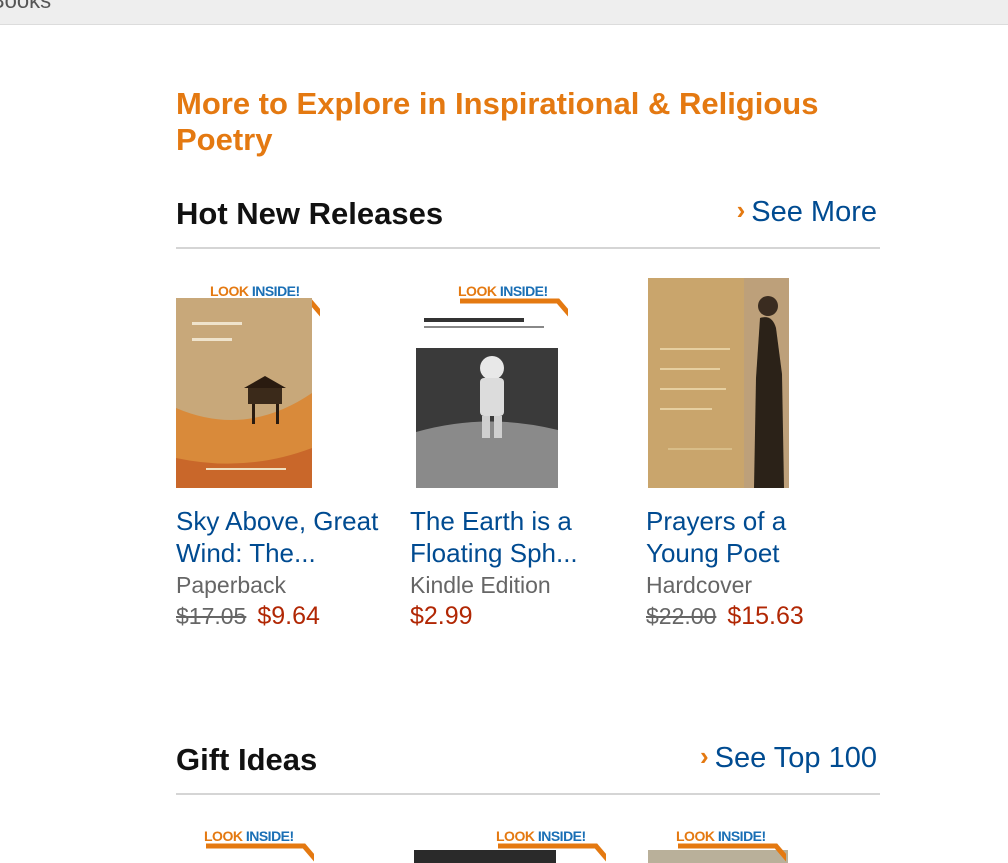 Image resolution: width=1008 pixels, height=863 pixels. What do you see at coordinates (681, 616) in the screenshot?
I see `list-price: $22.00` at bounding box center [681, 616].